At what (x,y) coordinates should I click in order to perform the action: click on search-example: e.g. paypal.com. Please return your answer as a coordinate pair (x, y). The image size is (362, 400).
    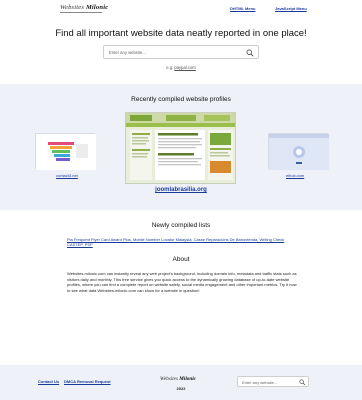
    Looking at the image, I should click on (181, 67).